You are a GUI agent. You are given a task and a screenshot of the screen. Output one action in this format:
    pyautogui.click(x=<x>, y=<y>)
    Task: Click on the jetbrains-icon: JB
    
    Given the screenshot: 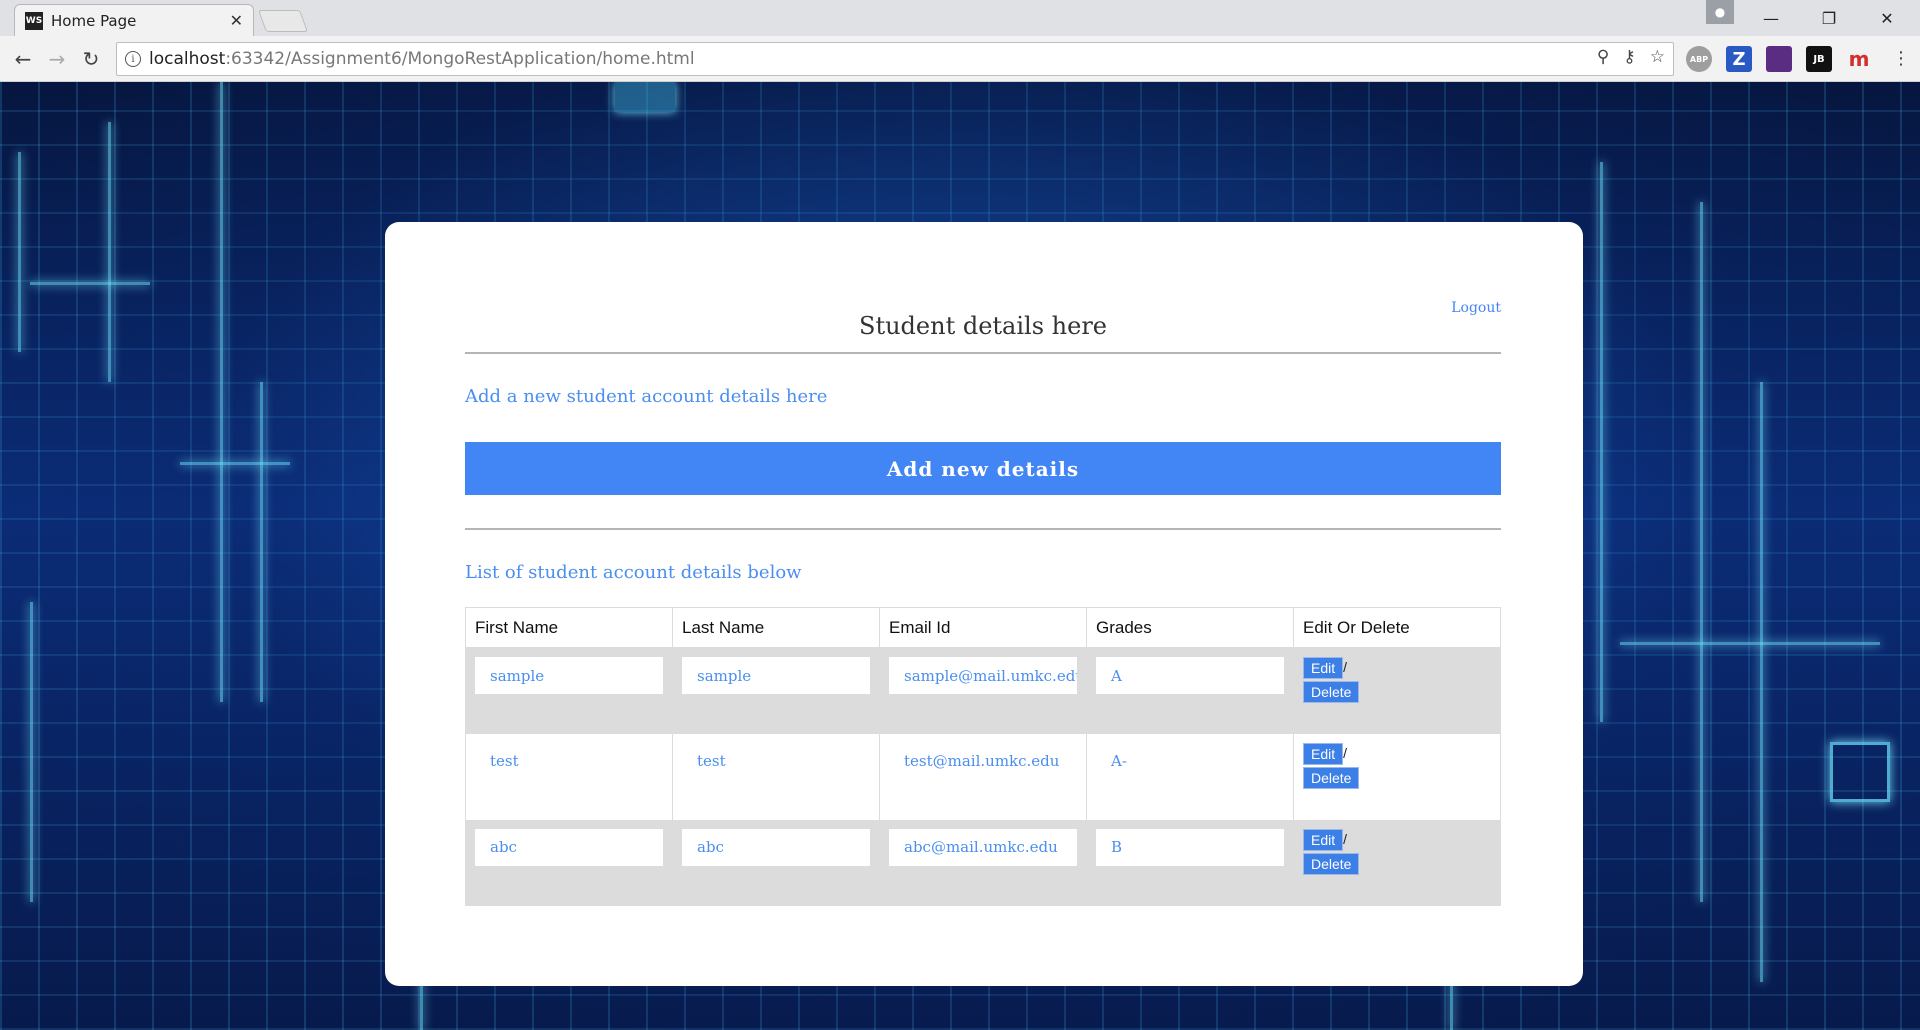 What is the action you would take?
    pyautogui.click(x=1819, y=59)
    